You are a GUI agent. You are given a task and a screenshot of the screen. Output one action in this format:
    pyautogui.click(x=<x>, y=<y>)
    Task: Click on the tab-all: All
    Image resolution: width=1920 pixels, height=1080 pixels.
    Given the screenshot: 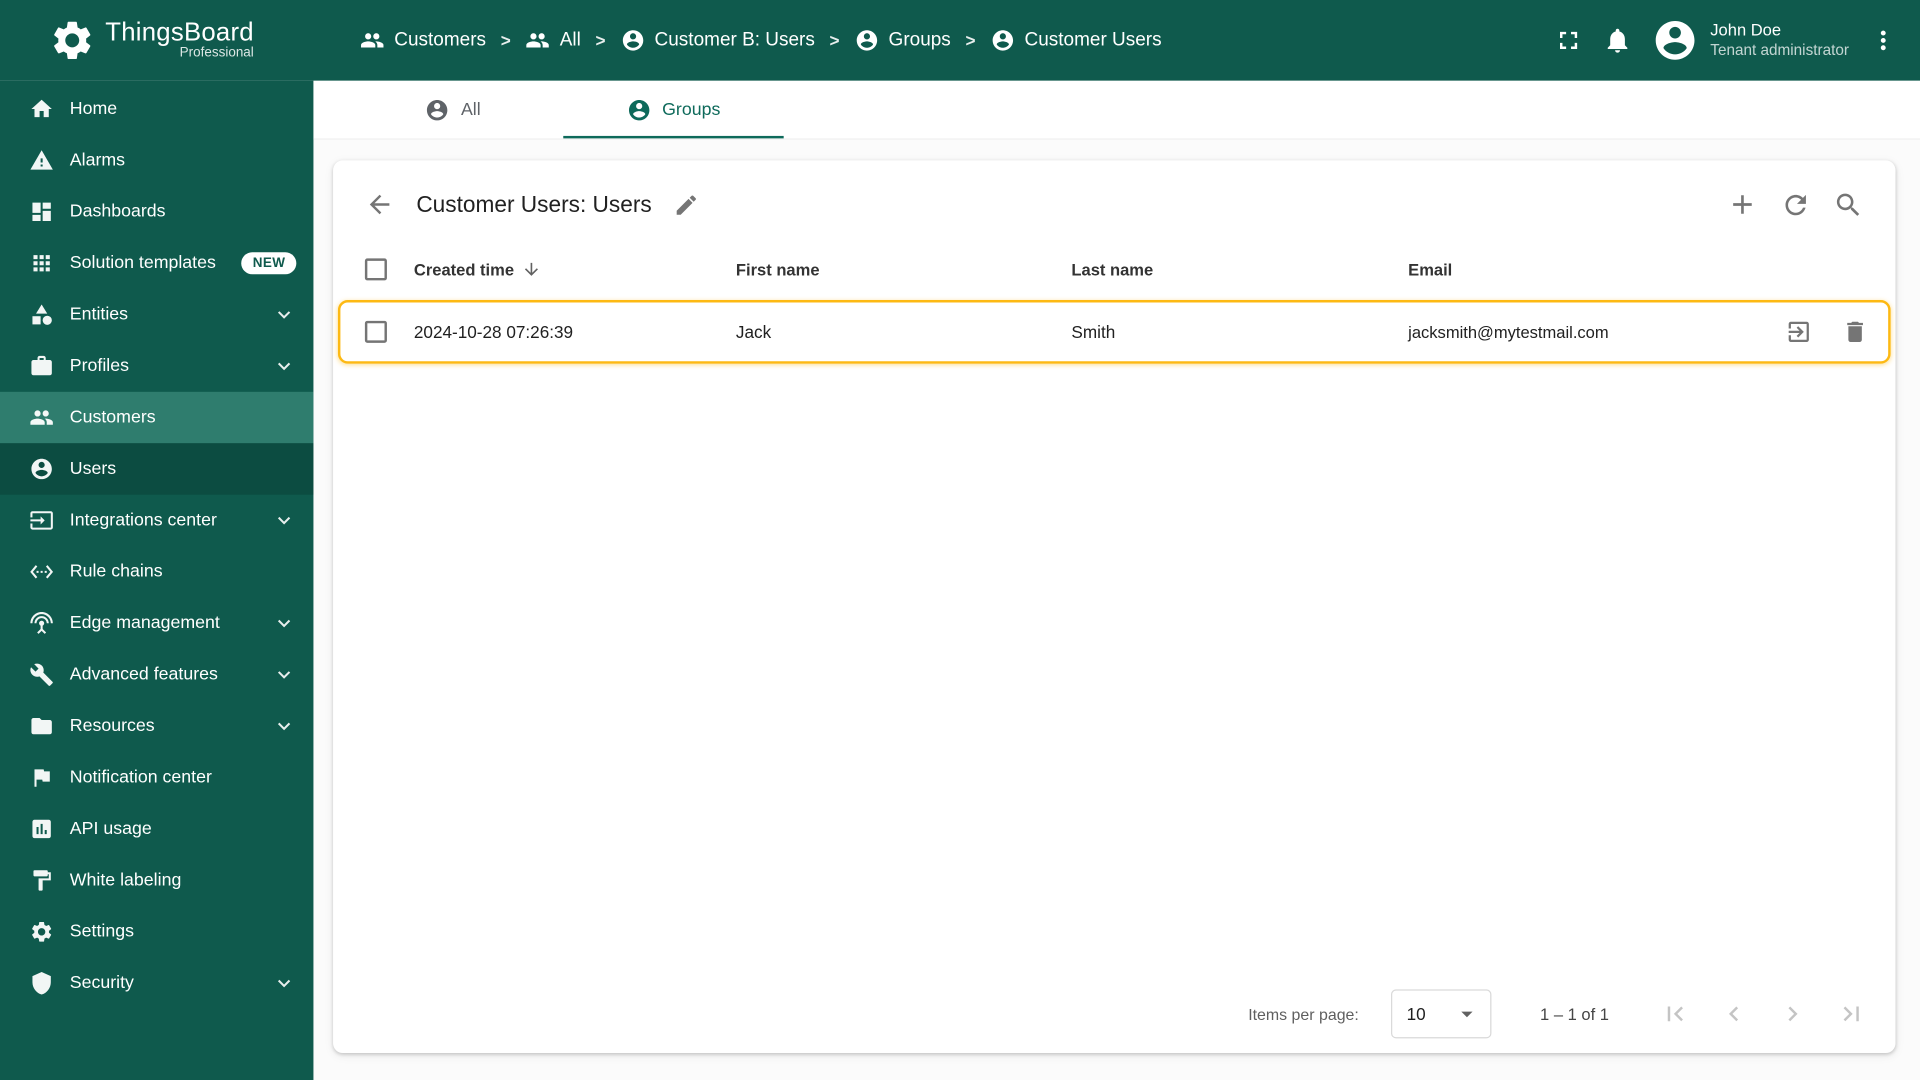 What is the action you would take?
    pyautogui.click(x=453, y=110)
    